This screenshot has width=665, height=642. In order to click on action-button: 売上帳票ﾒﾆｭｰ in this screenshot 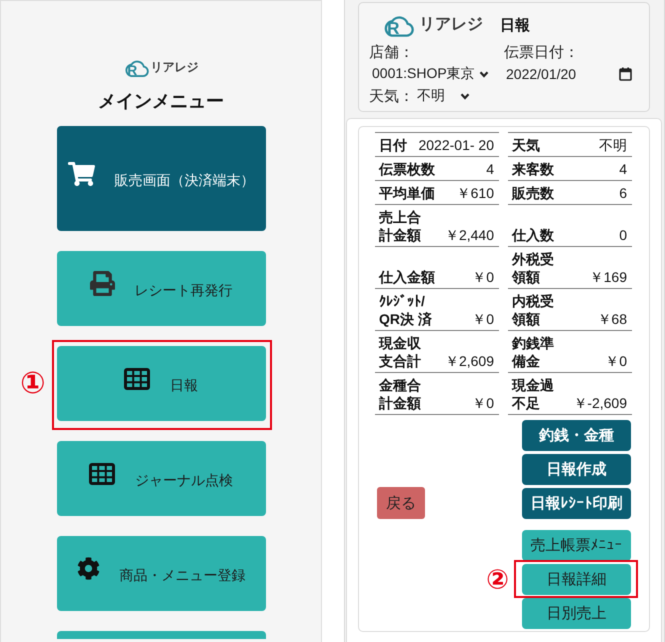, I will do `click(576, 545)`.